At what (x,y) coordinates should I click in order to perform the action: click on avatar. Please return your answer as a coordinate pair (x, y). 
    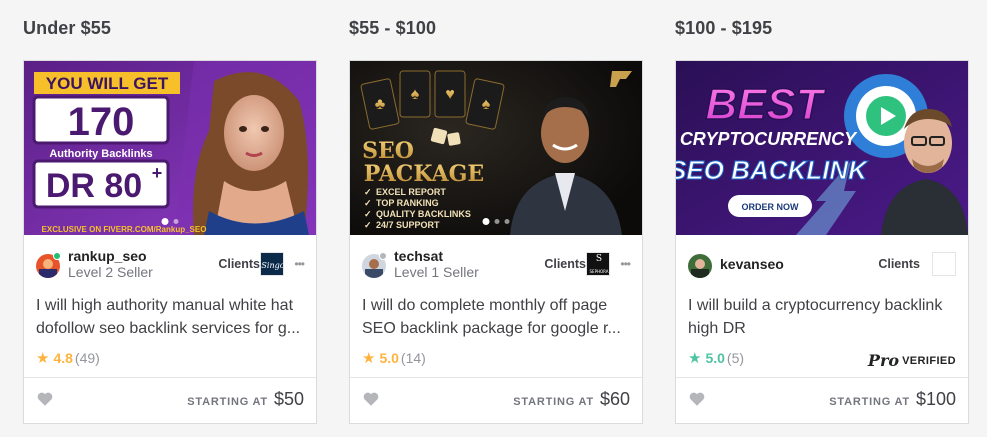
    Looking at the image, I should click on (700, 266).